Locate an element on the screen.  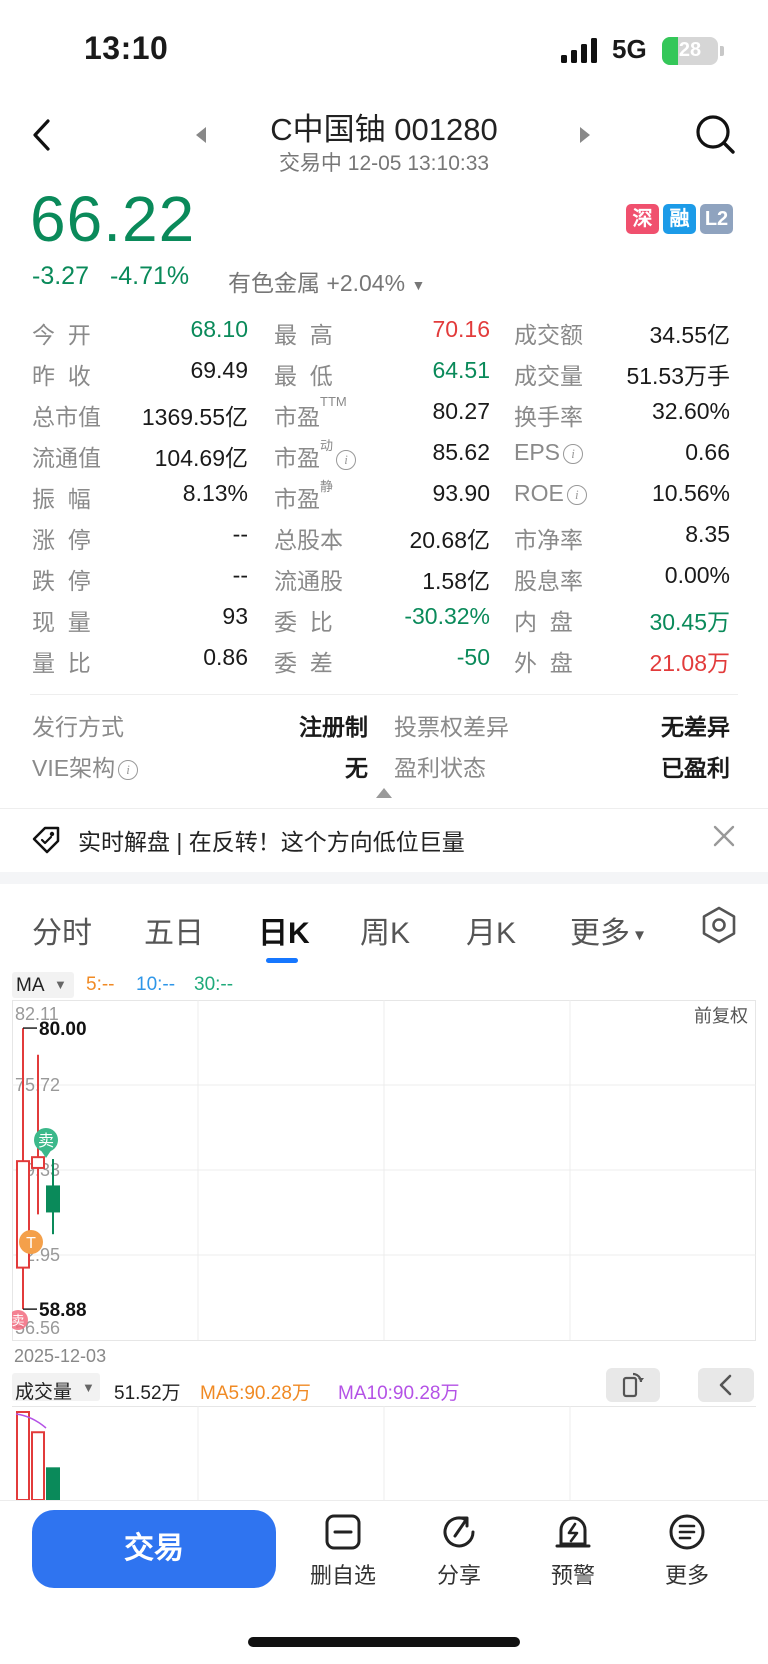
stat-value: 68.10 is located at coordinates (219, 329).